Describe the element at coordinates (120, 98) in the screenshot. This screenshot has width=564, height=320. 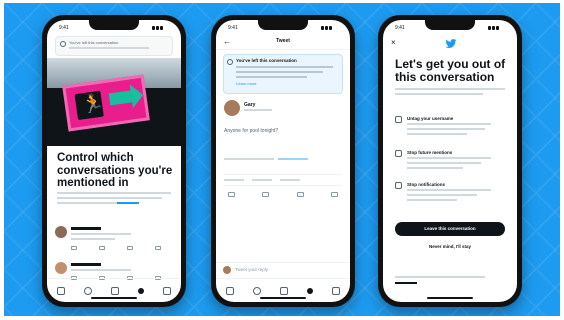
I see `arrow-right-icon` at that location.